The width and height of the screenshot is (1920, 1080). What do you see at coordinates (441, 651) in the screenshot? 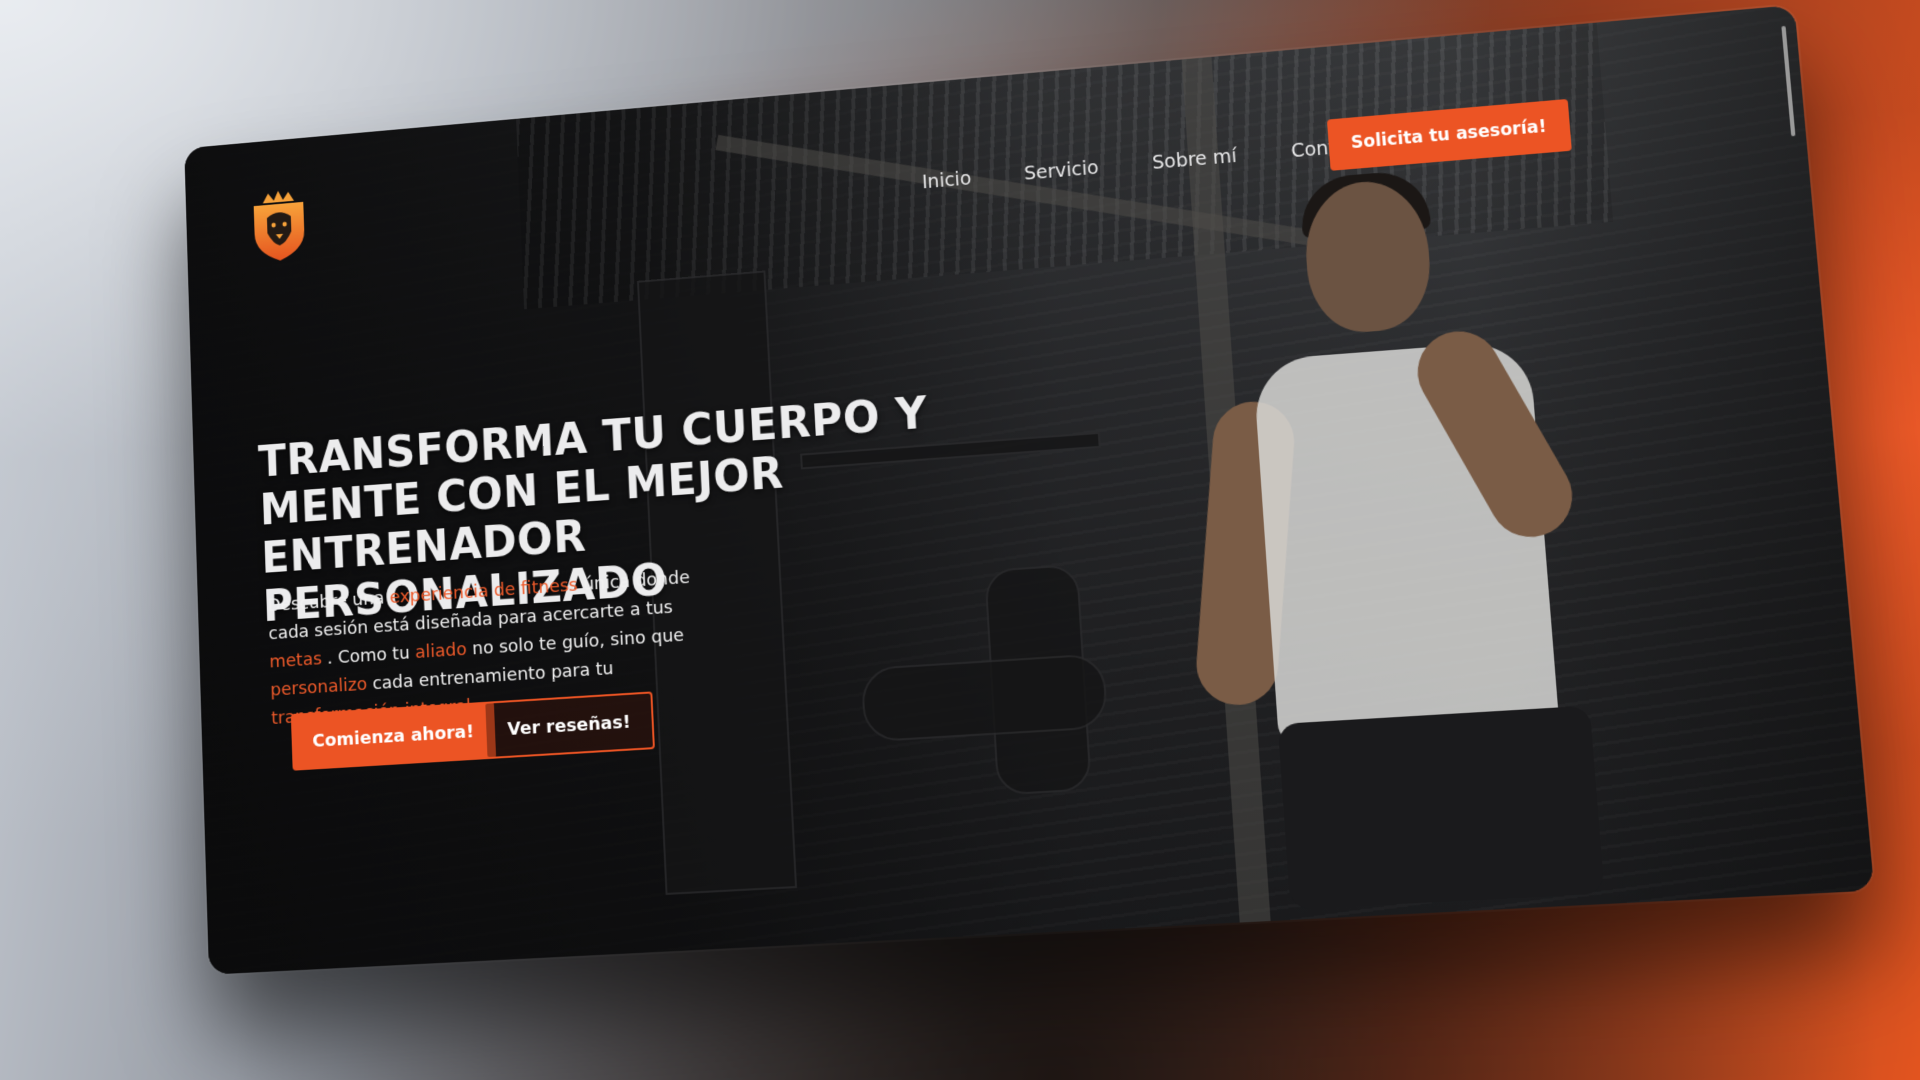
I see `highlight-text: aliado` at bounding box center [441, 651].